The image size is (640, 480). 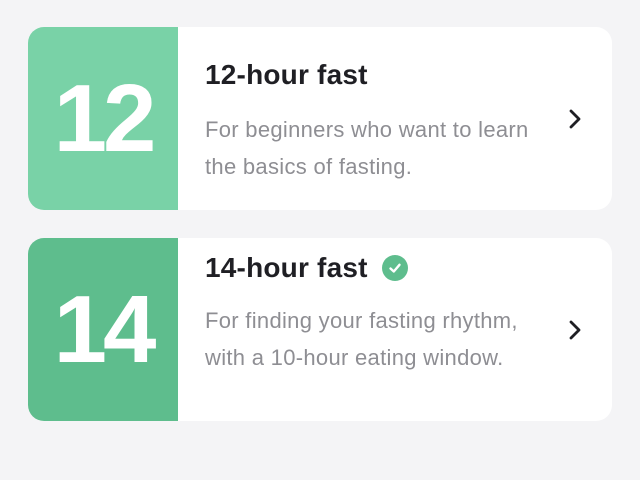 I want to click on plan-title-row: 12-hour fast, so click(x=373, y=75).